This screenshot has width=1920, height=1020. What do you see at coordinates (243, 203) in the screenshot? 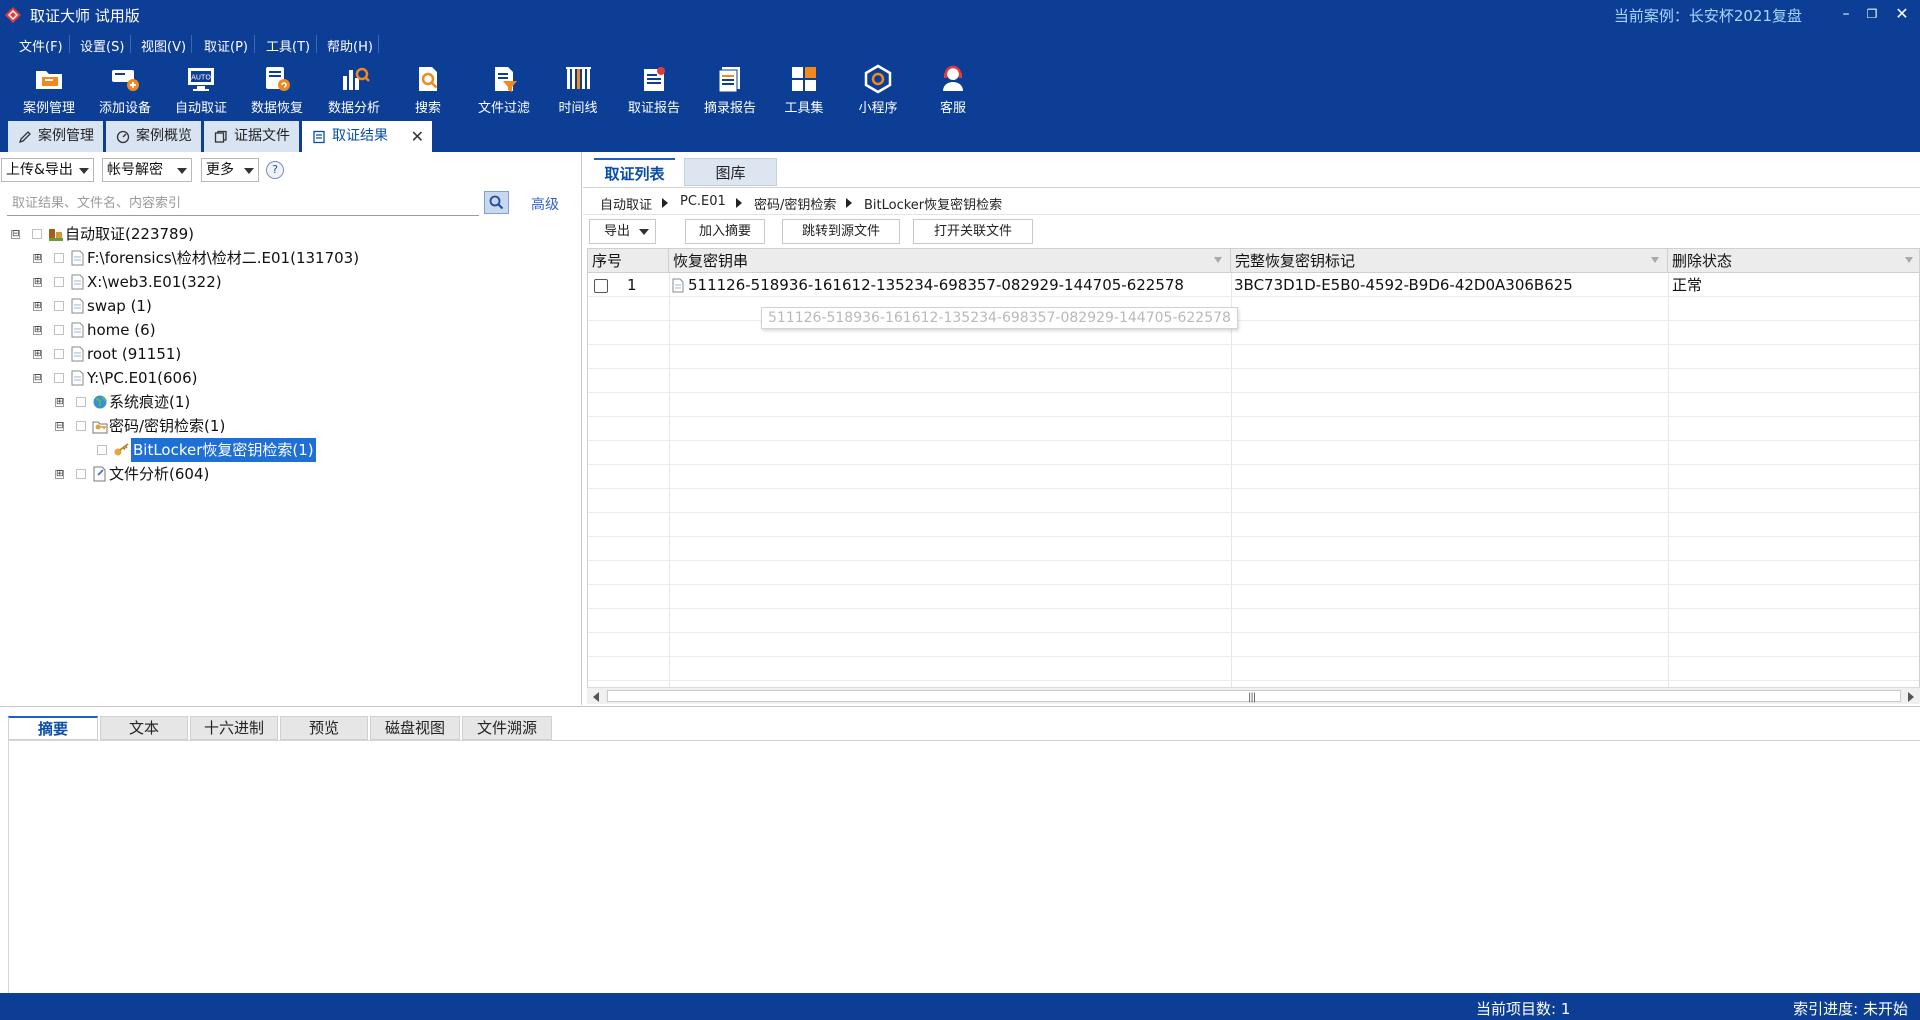
I see `result-search-input` at bounding box center [243, 203].